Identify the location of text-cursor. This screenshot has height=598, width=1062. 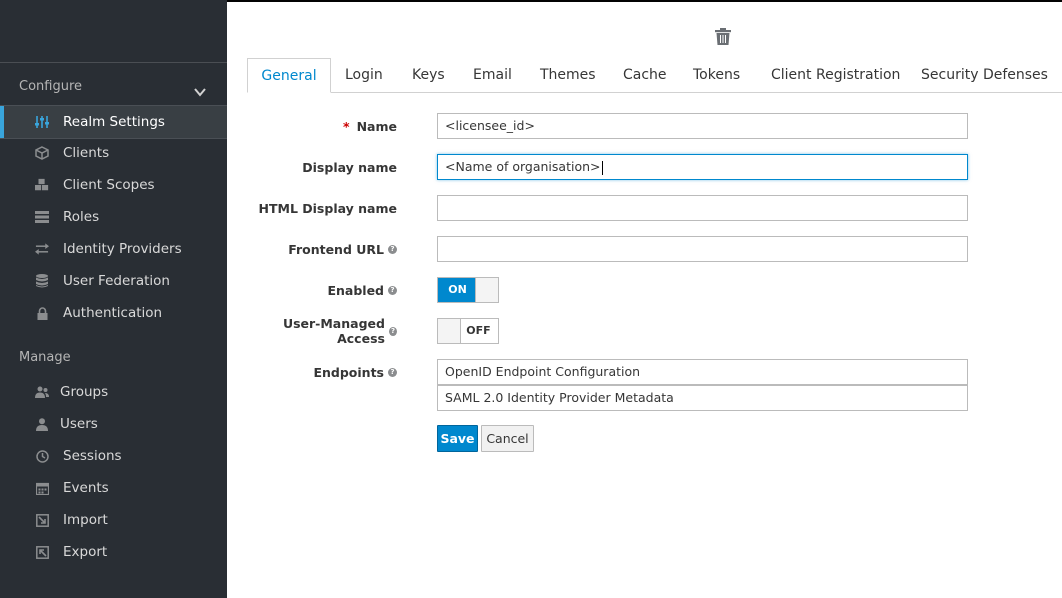
(602, 167).